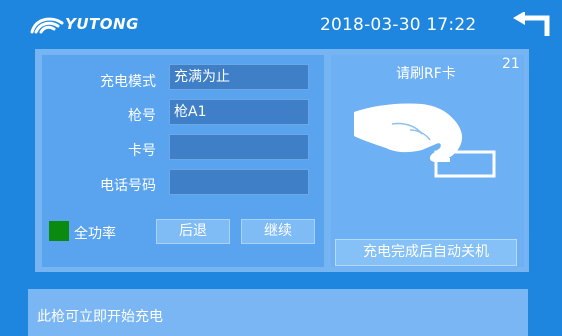  I want to click on rf-card-prompt: 请刷RF卡, so click(426, 74).